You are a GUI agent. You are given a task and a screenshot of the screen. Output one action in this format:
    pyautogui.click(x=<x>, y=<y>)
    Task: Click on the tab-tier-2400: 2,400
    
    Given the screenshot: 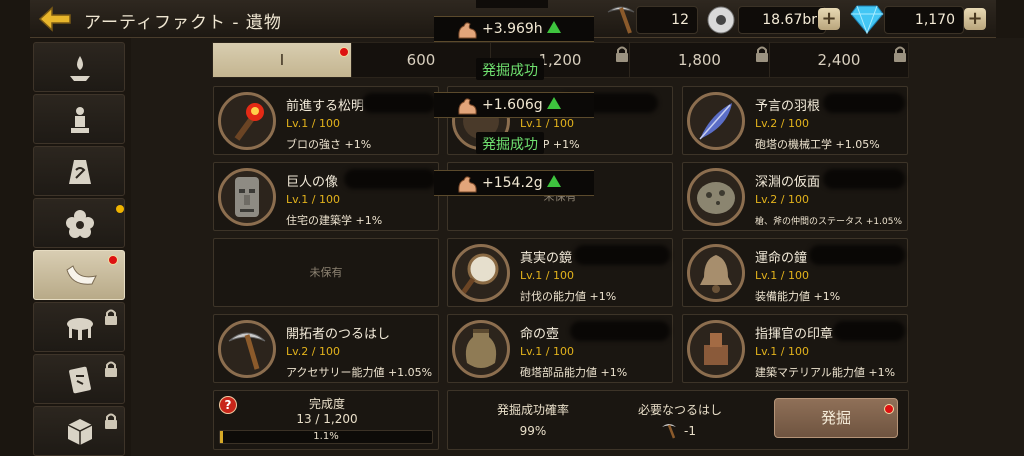 What is the action you would take?
    pyautogui.click(x=839, y=60)
    